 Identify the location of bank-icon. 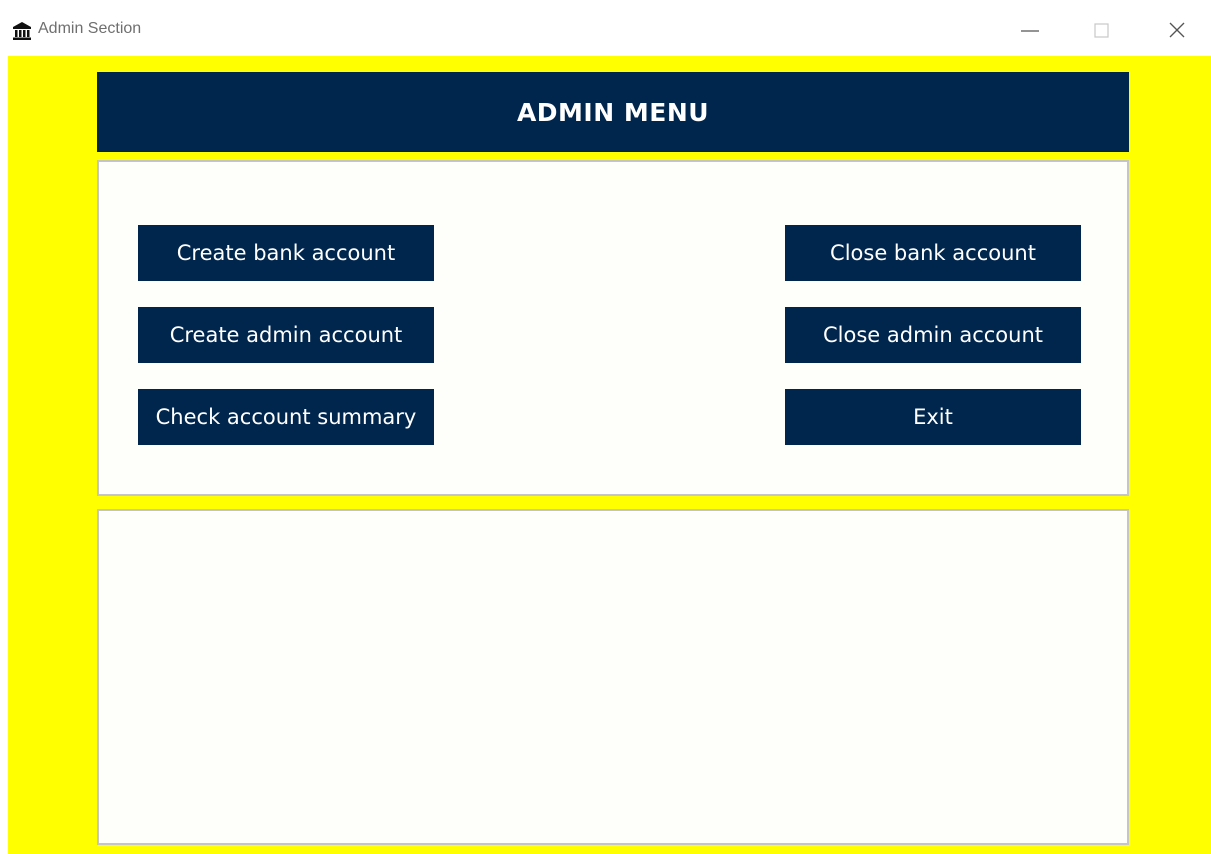
(22, 31).